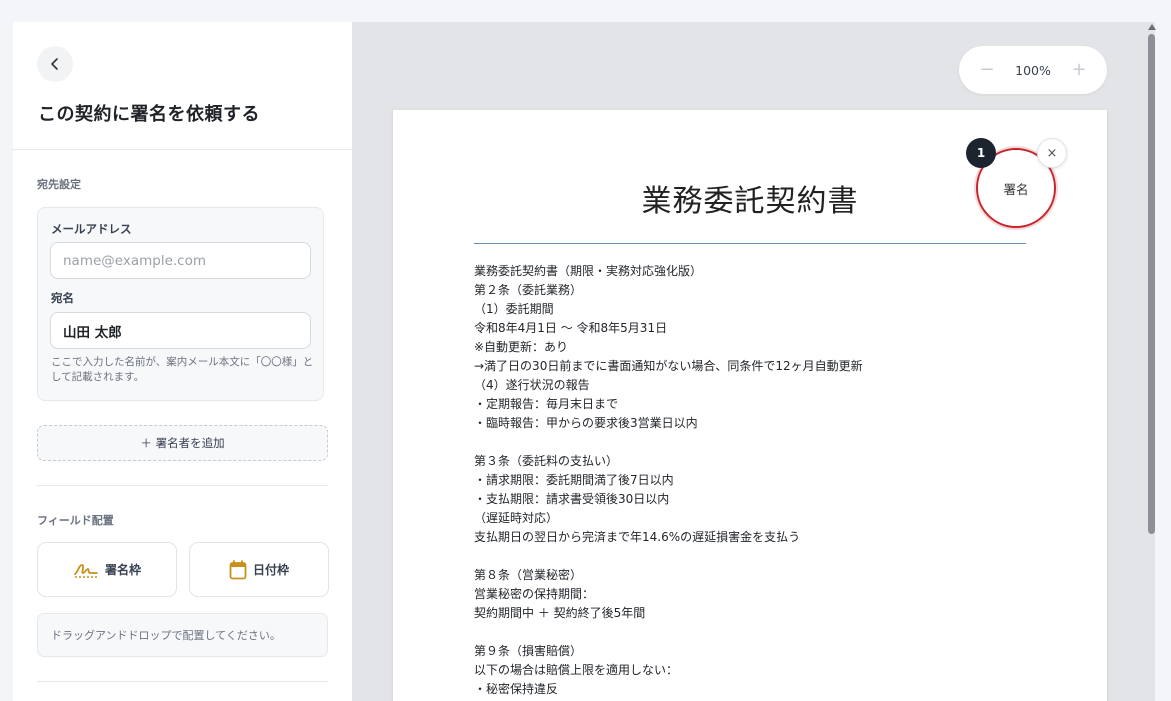  I want to click on date-field-label: 日付枠, so click(270, 570).